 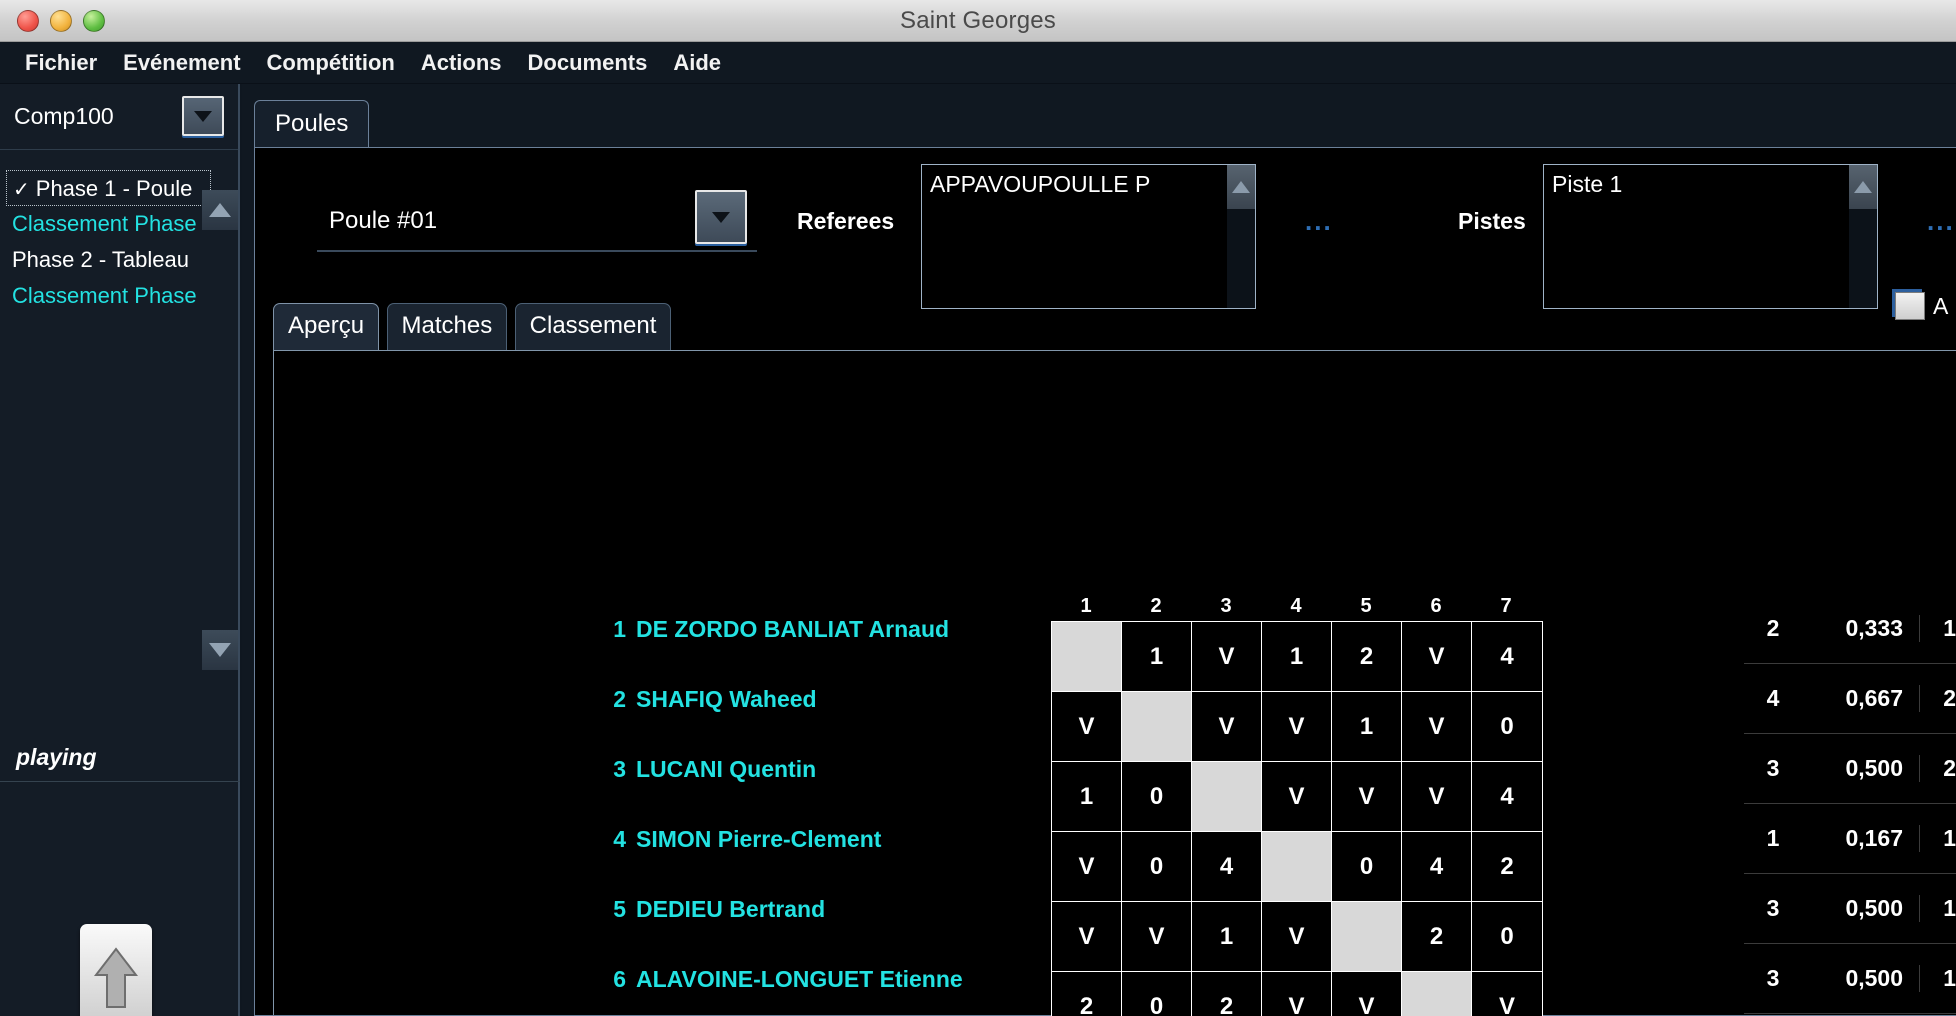 I want to click on matrix-cell-1-3: V, so click(x=1227, y=657).